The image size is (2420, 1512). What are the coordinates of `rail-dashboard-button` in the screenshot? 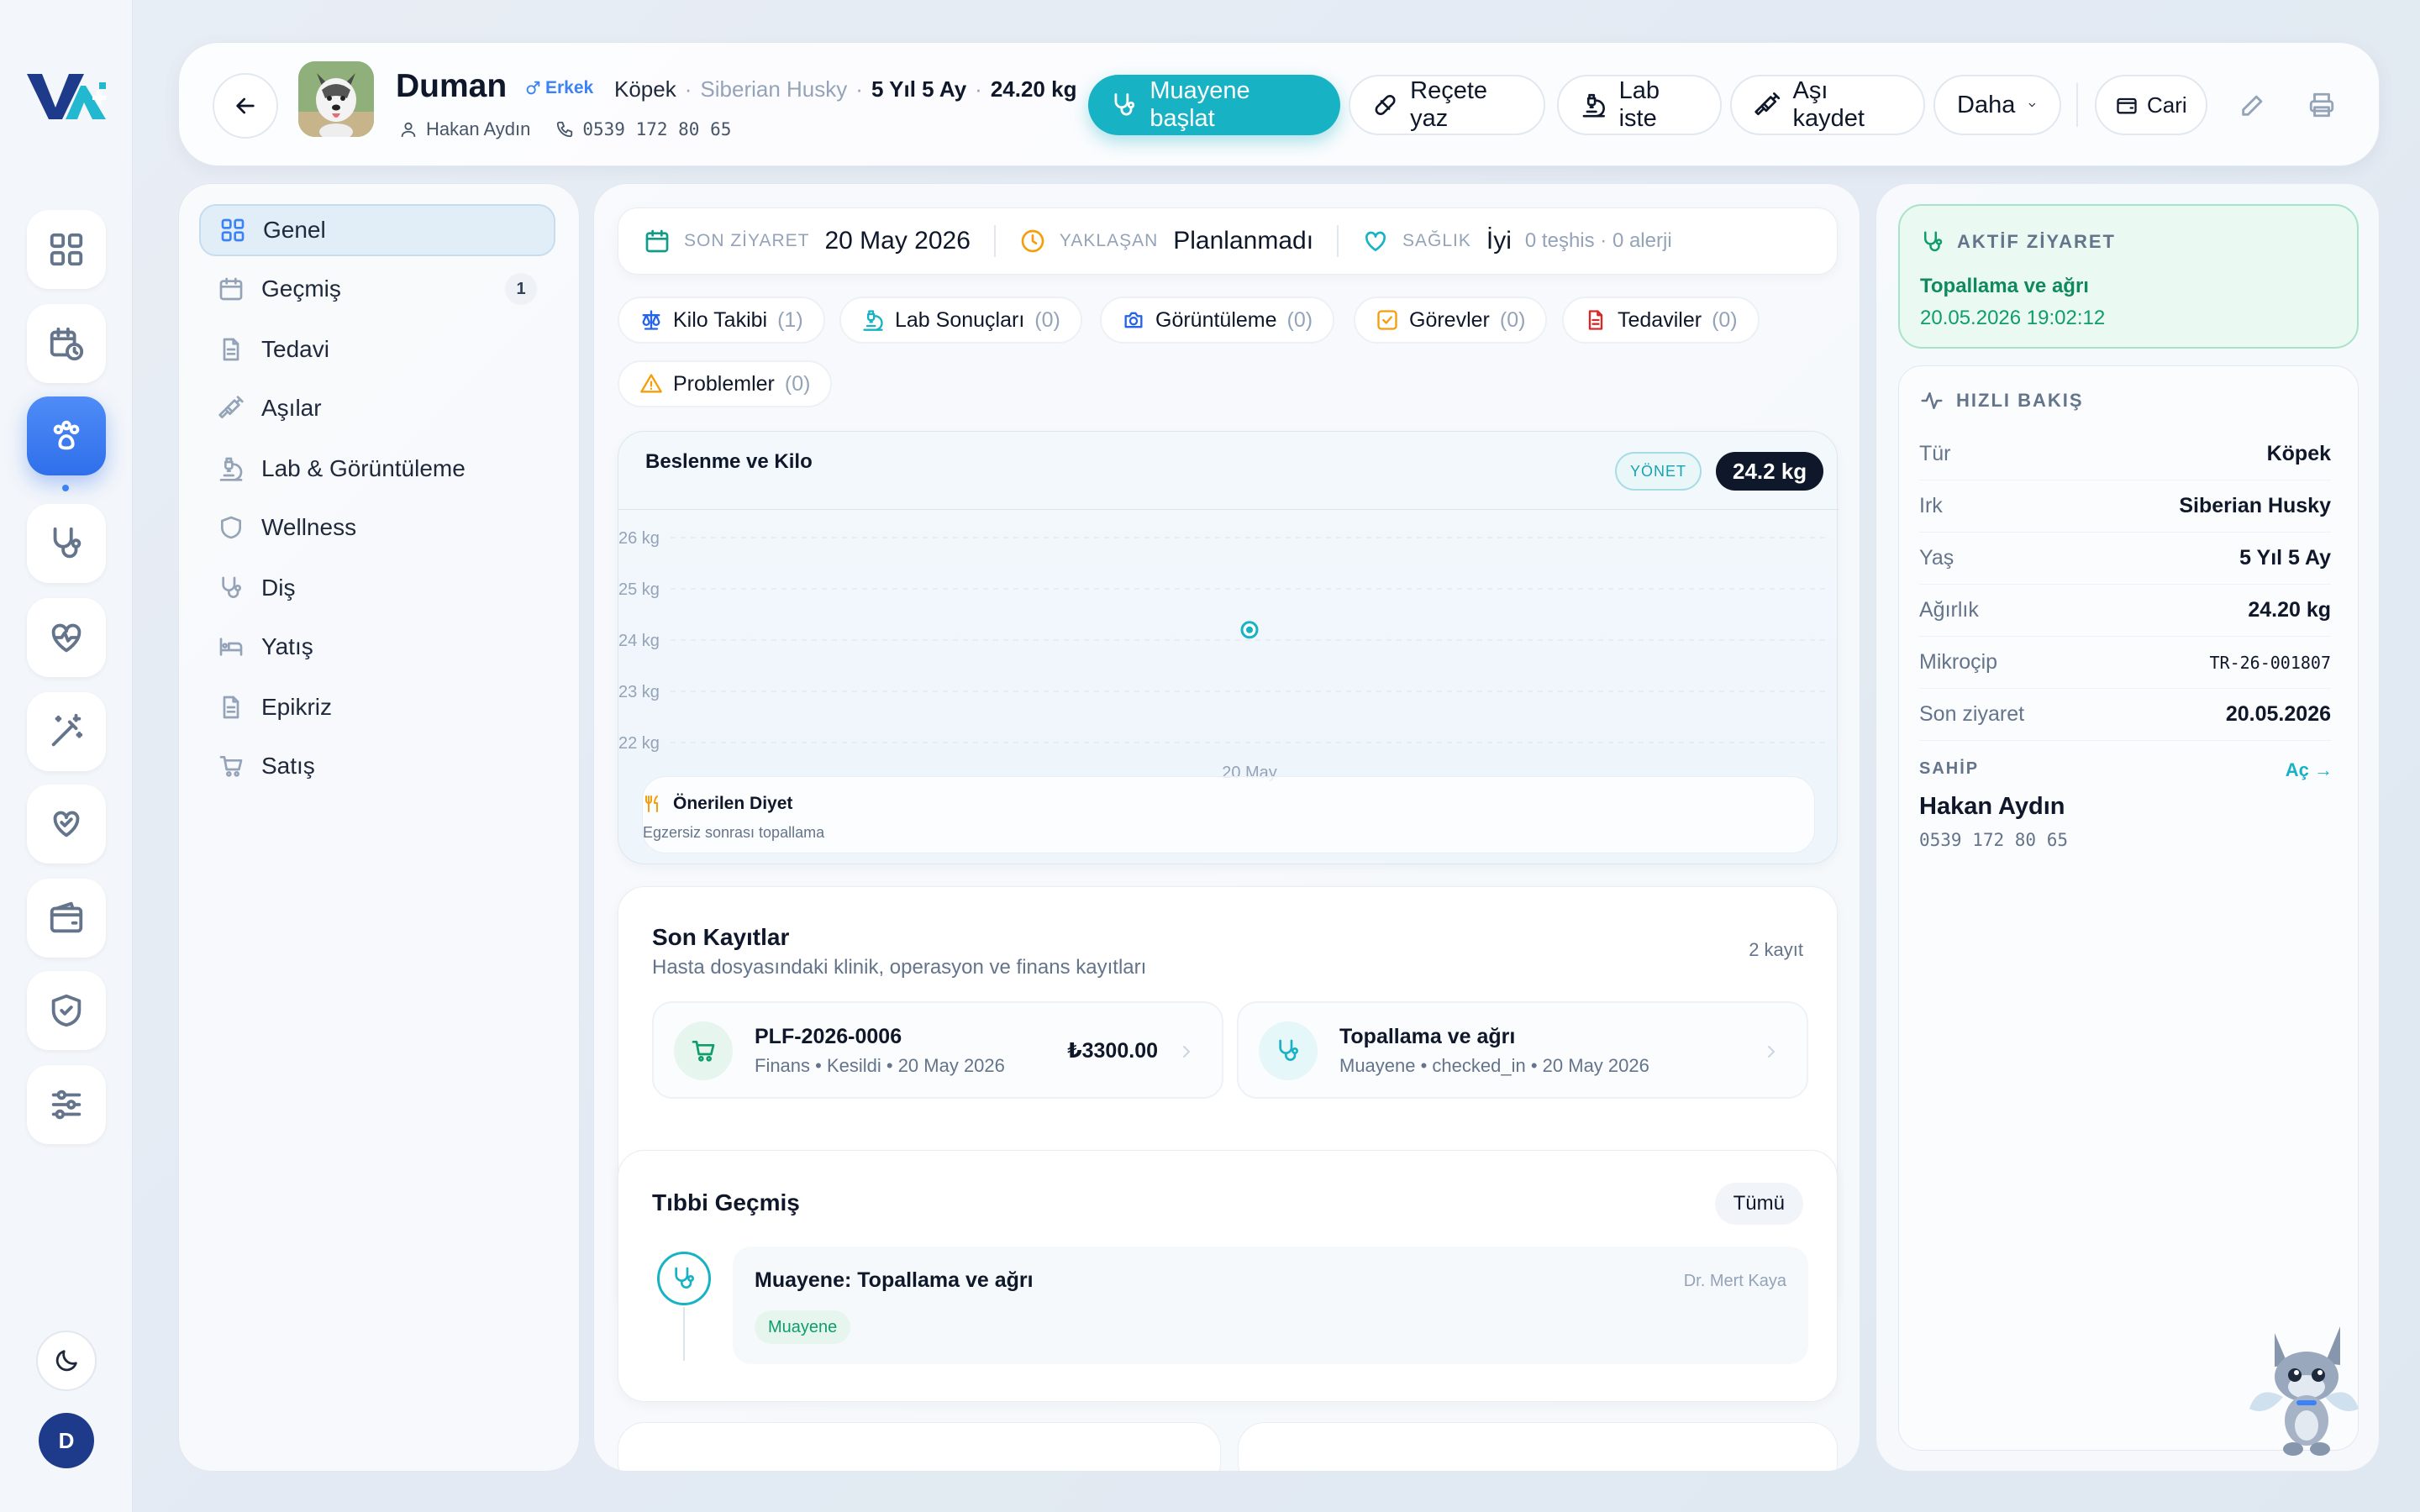 It's located at (66, 249).